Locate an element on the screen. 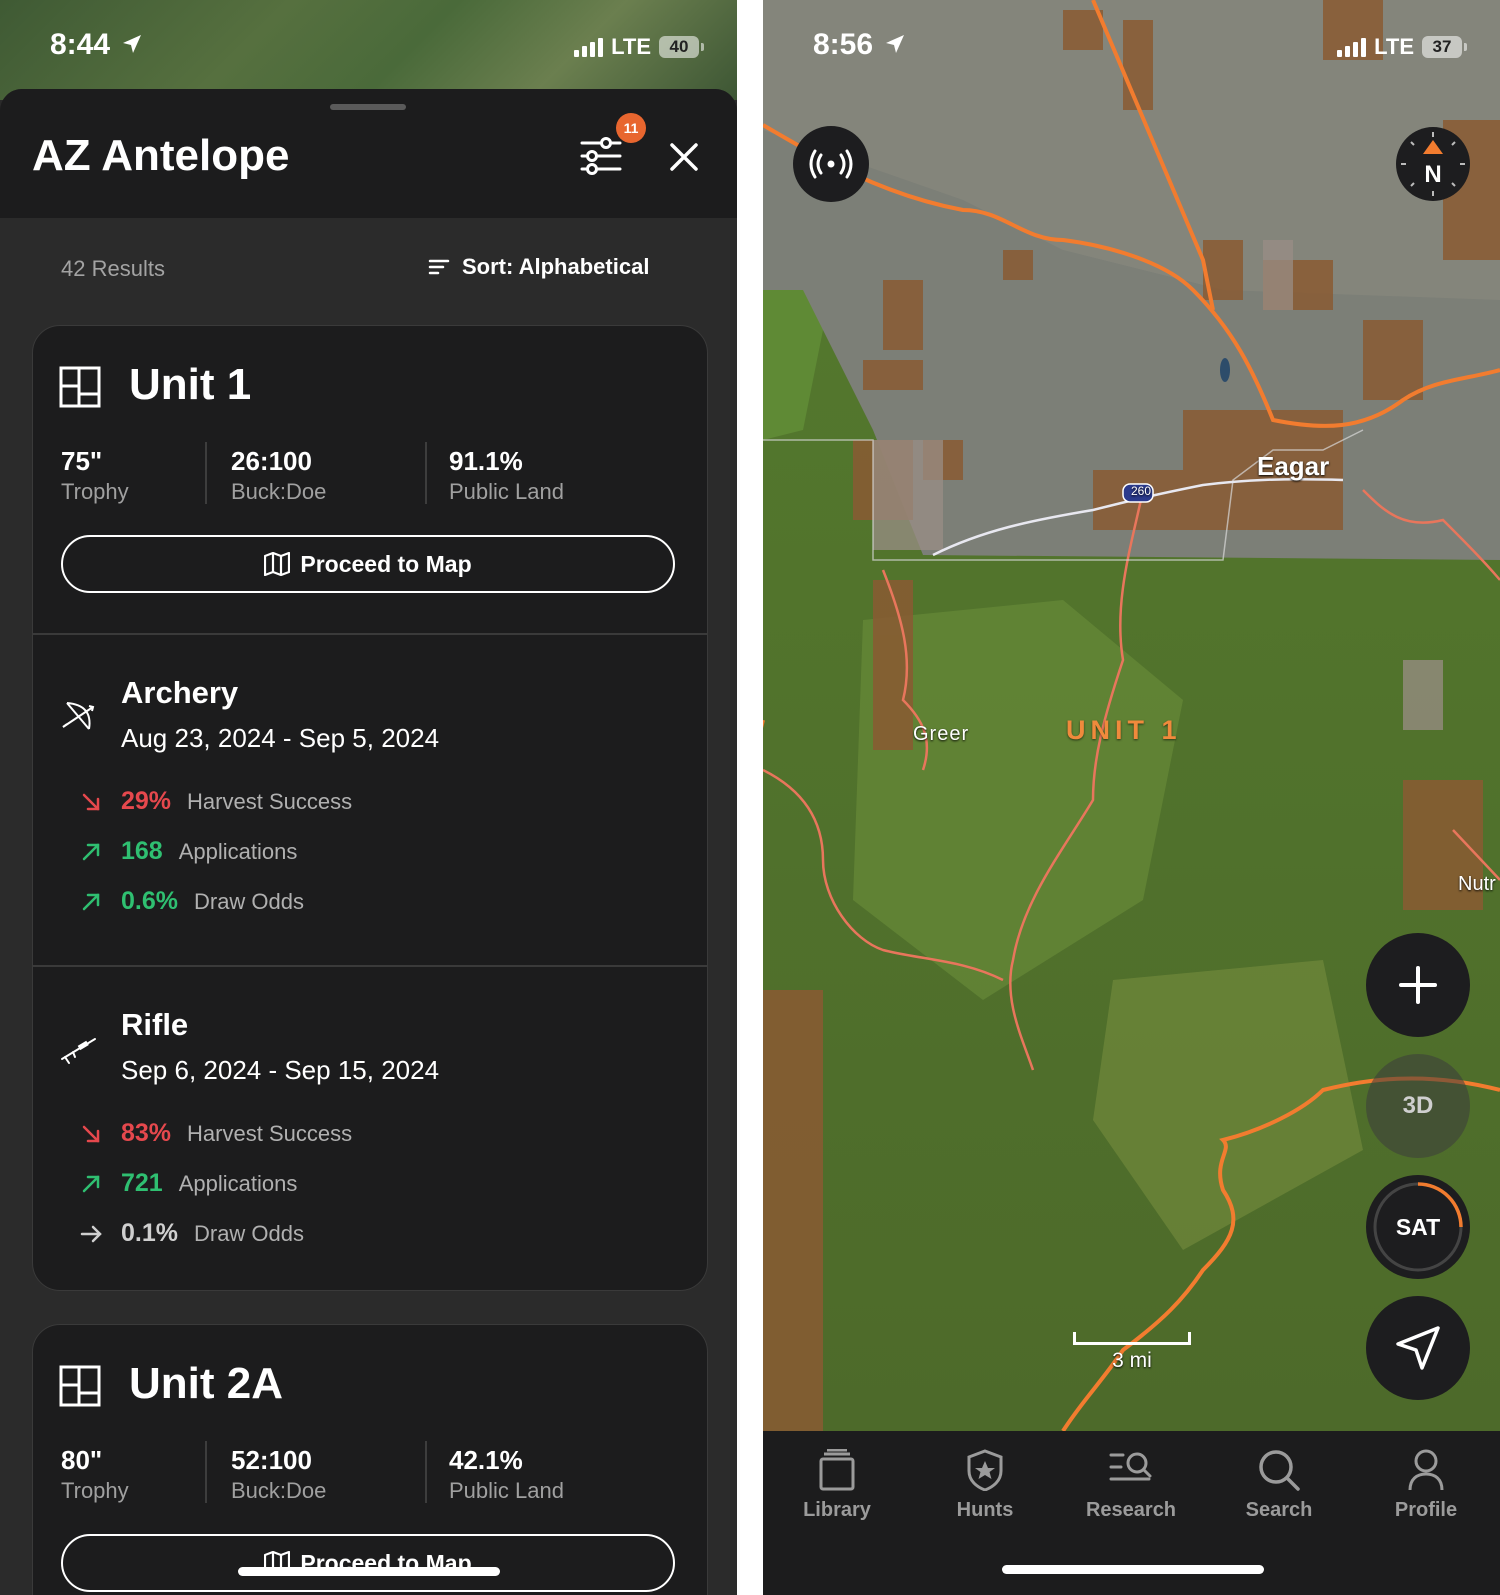 The image size is (1500, 1595). status-time: 8:44 is located at coordinates (97, 45).